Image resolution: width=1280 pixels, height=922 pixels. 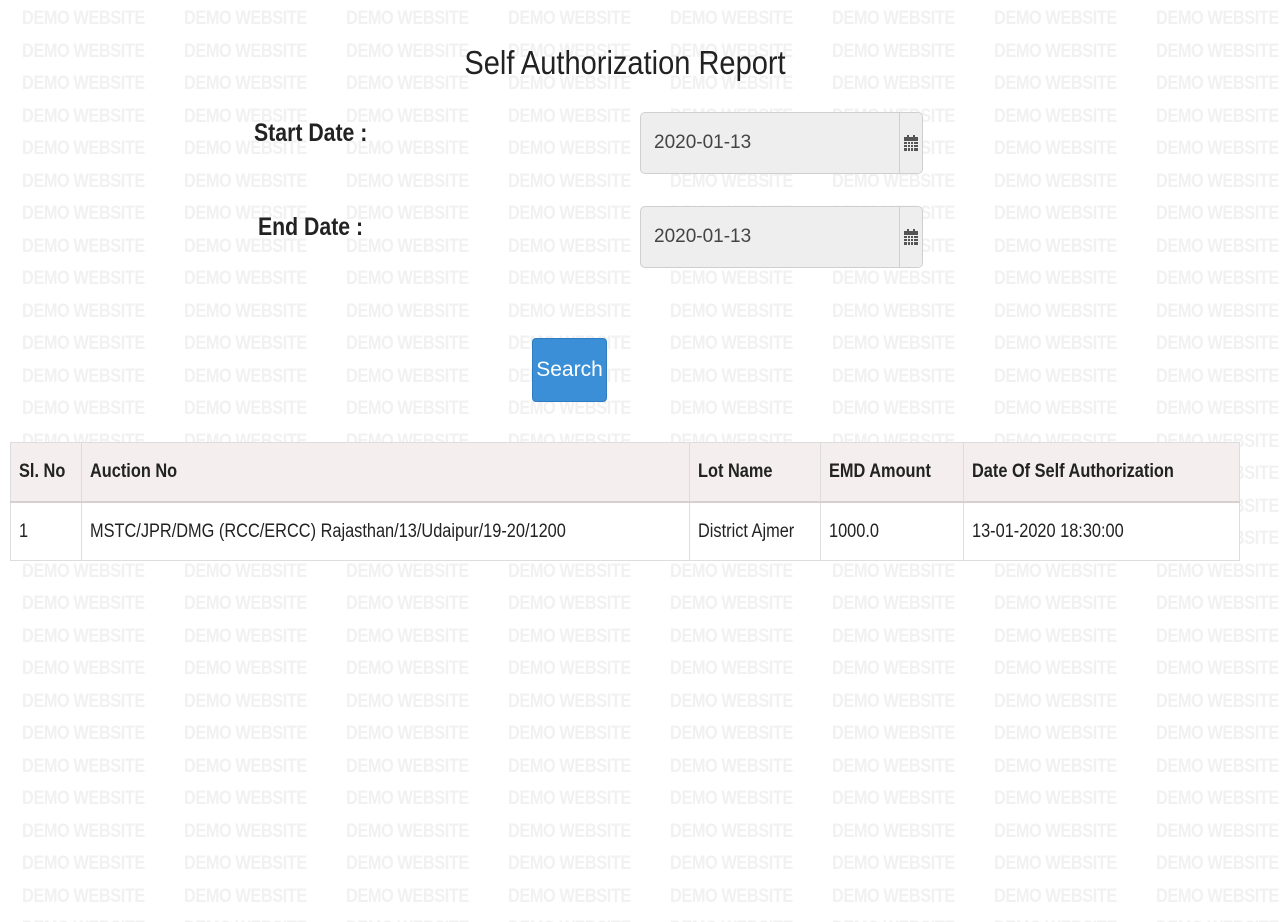 I want to click on search-button: Search, so click(x=569, y=370).